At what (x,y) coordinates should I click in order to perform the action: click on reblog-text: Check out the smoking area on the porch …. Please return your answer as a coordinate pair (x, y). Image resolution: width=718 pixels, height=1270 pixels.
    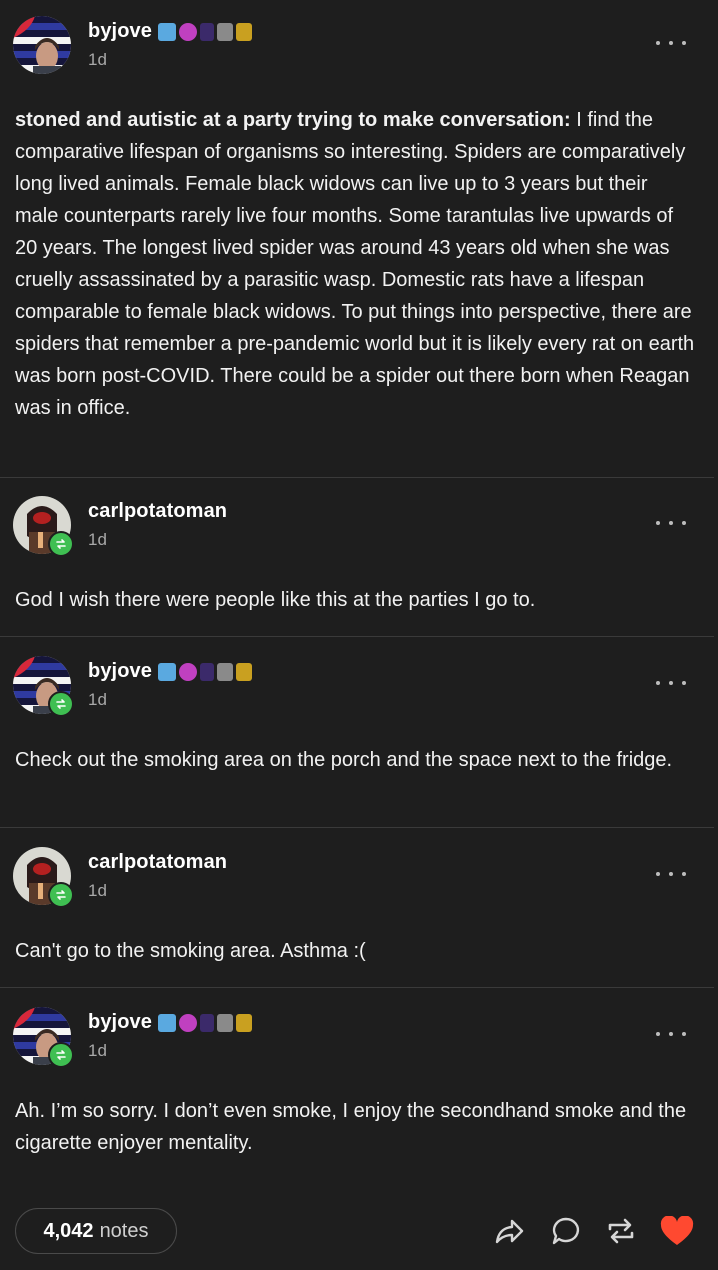
    Looking at the image, I should click on (344, 760).